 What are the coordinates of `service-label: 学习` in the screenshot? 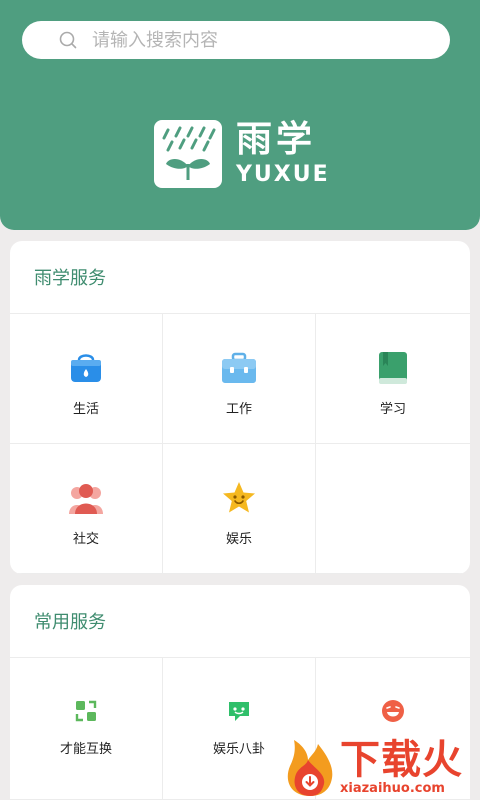 It's located at (392, 409).